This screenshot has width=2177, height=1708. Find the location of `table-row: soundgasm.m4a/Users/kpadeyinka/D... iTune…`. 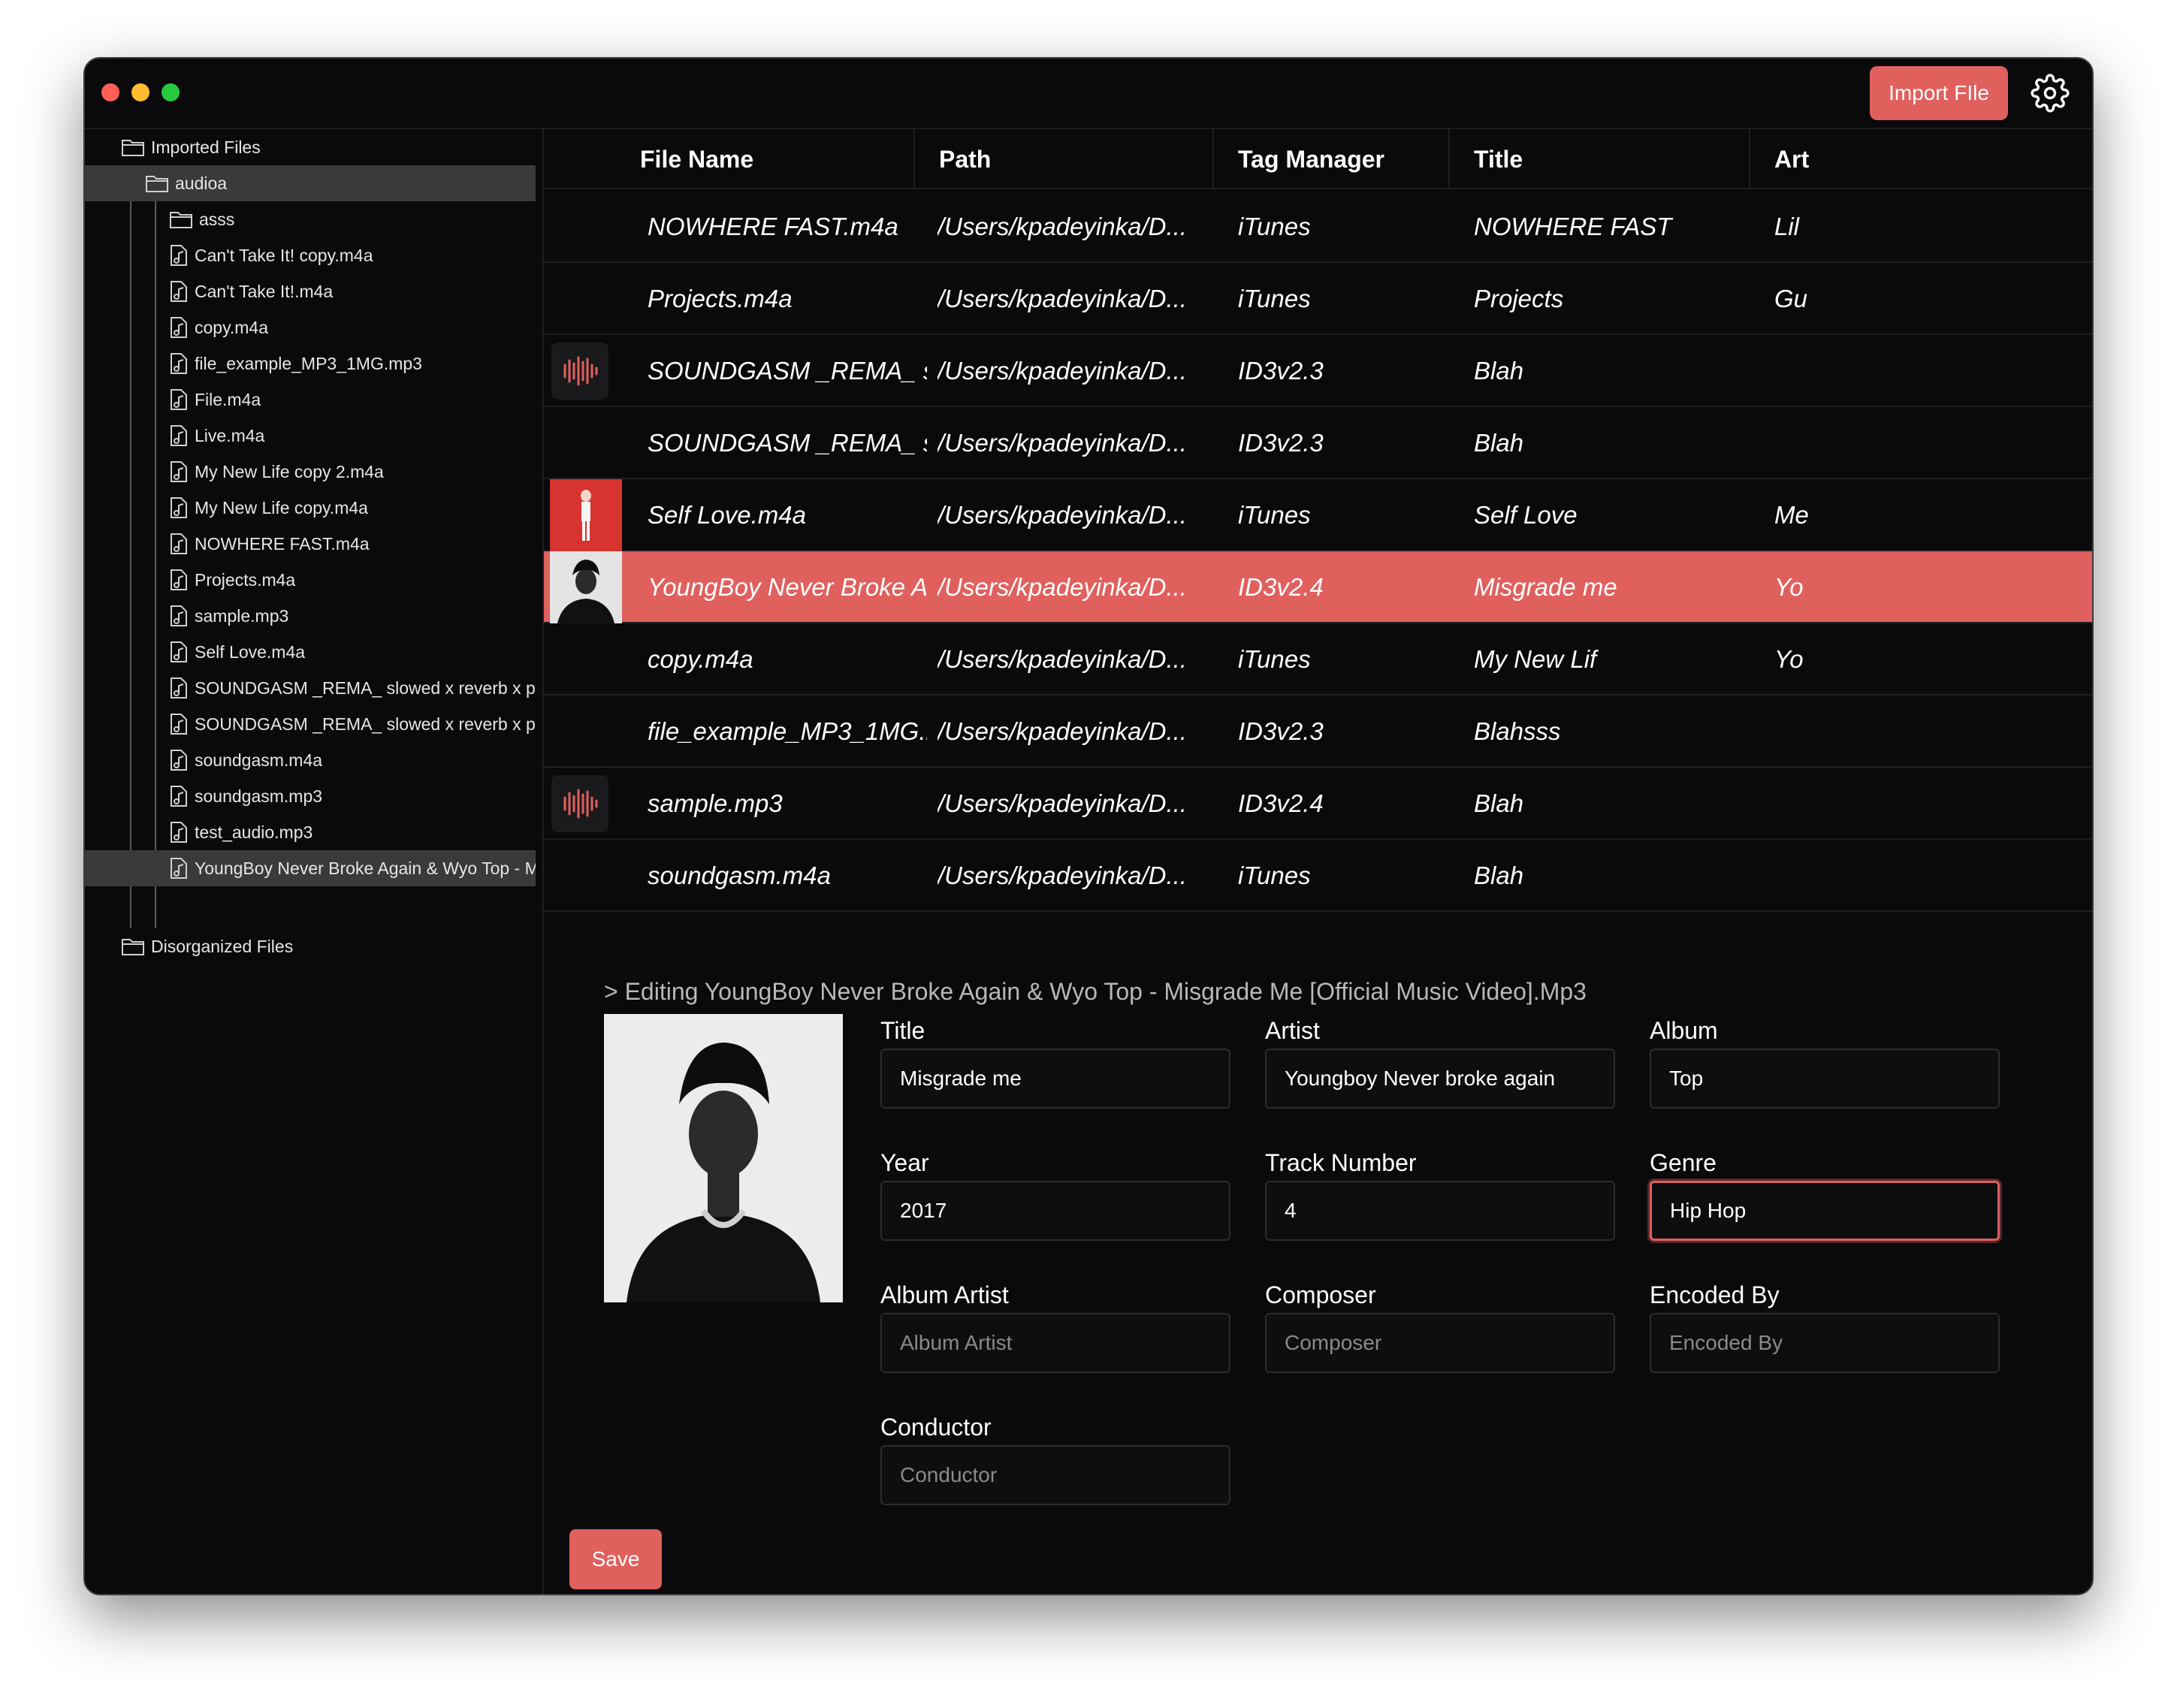

table-row: soundgasm.m4a/Users/kpadeyinka/D... iTune… is located at coordinates (1318, 876).